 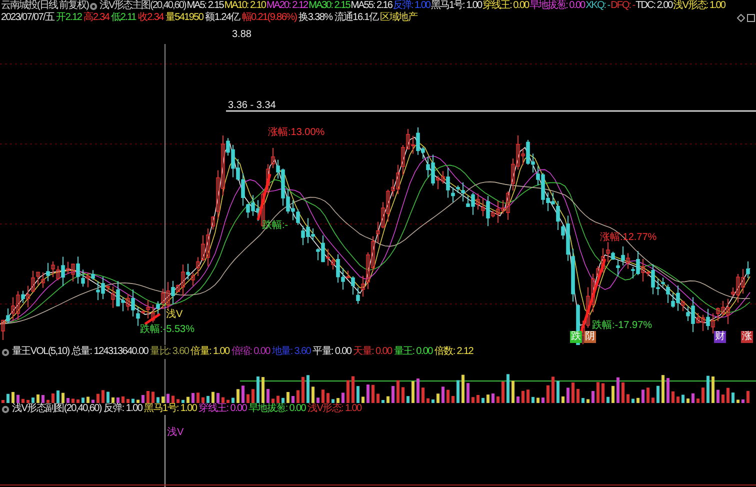 I want to click on indicator-value: 低2.11, so click(x=123, y=18).